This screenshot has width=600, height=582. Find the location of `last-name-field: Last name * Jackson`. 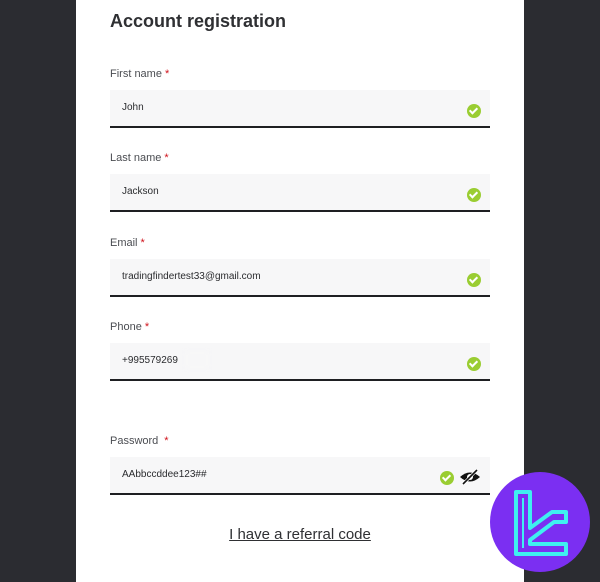

last-name-field: Last name * Jackson is located at coordinates (300, 182).